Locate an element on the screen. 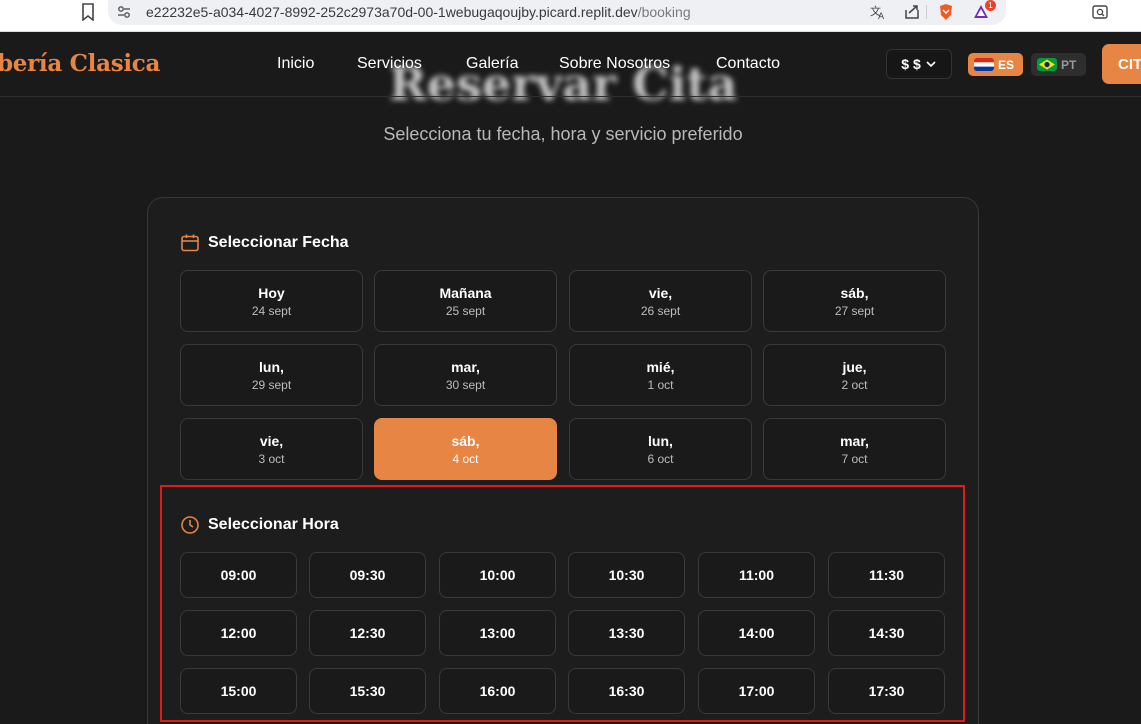 Image resolution: width=1141 pixels, height=724 pixels. date-date-label: 27 sept is located at coordinates (854, 311).